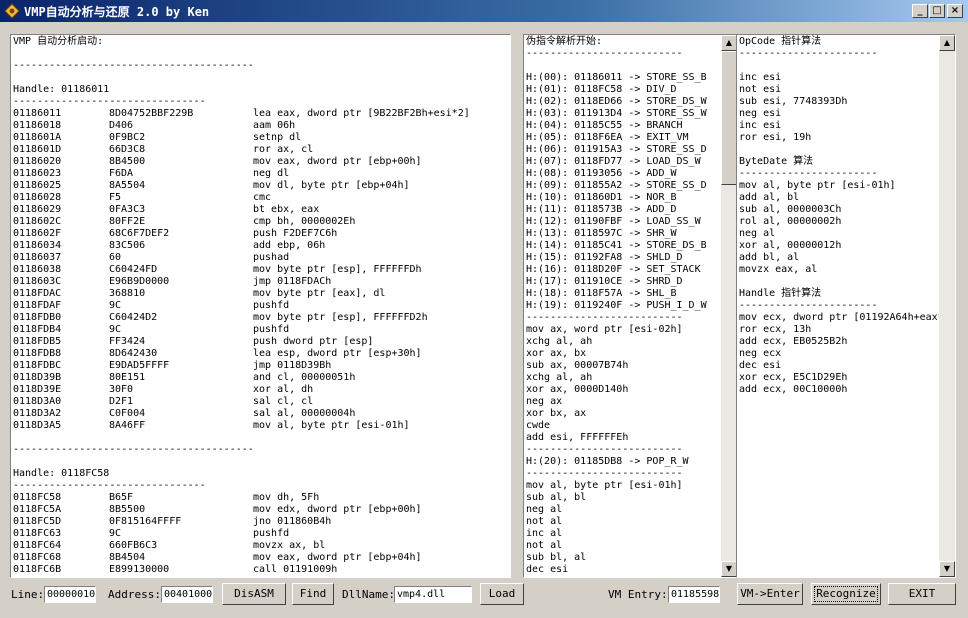 This screenshot has height=618, width=968. I want to click on disassembly-line: ----------------------------------------, so click(241, 450).